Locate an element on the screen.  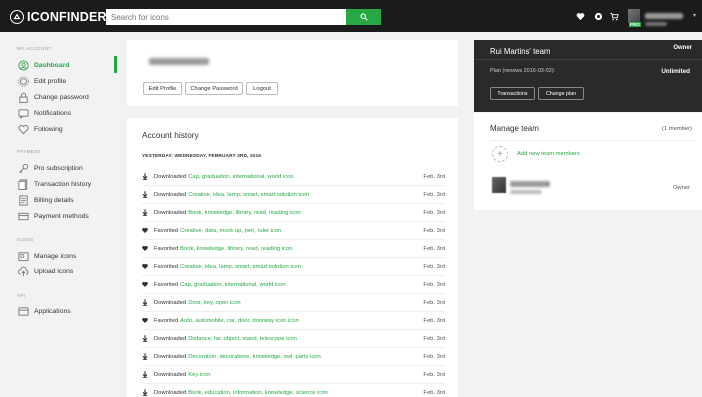
manage-team-title: Manage team is located at coordinates (514, 128).